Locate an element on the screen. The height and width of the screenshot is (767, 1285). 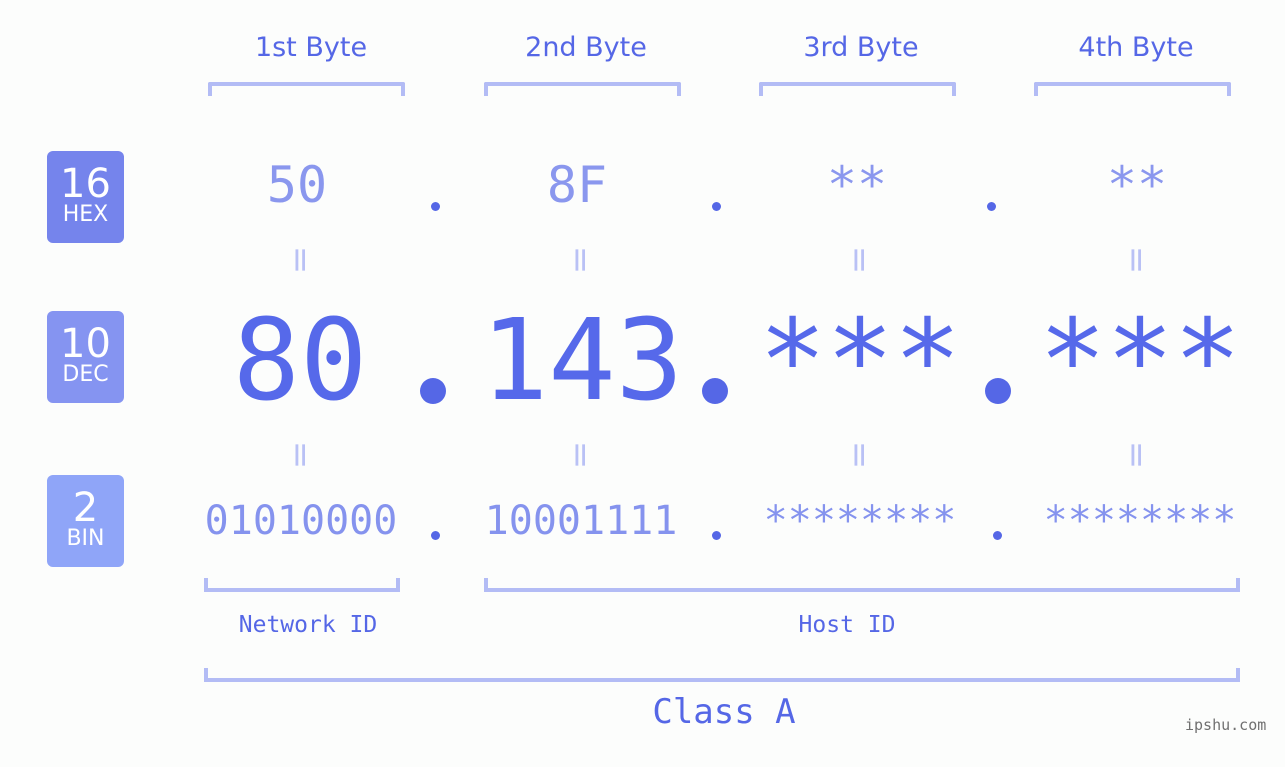
bin-badge-label: BIN is located at coordinates (85, 538).